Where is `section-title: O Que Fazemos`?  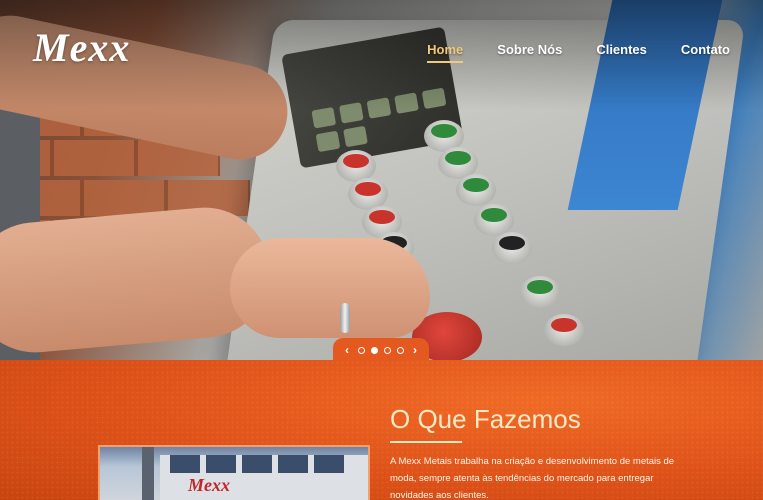
section-title: O Que Fazemos is located at coordinates (485, 419).